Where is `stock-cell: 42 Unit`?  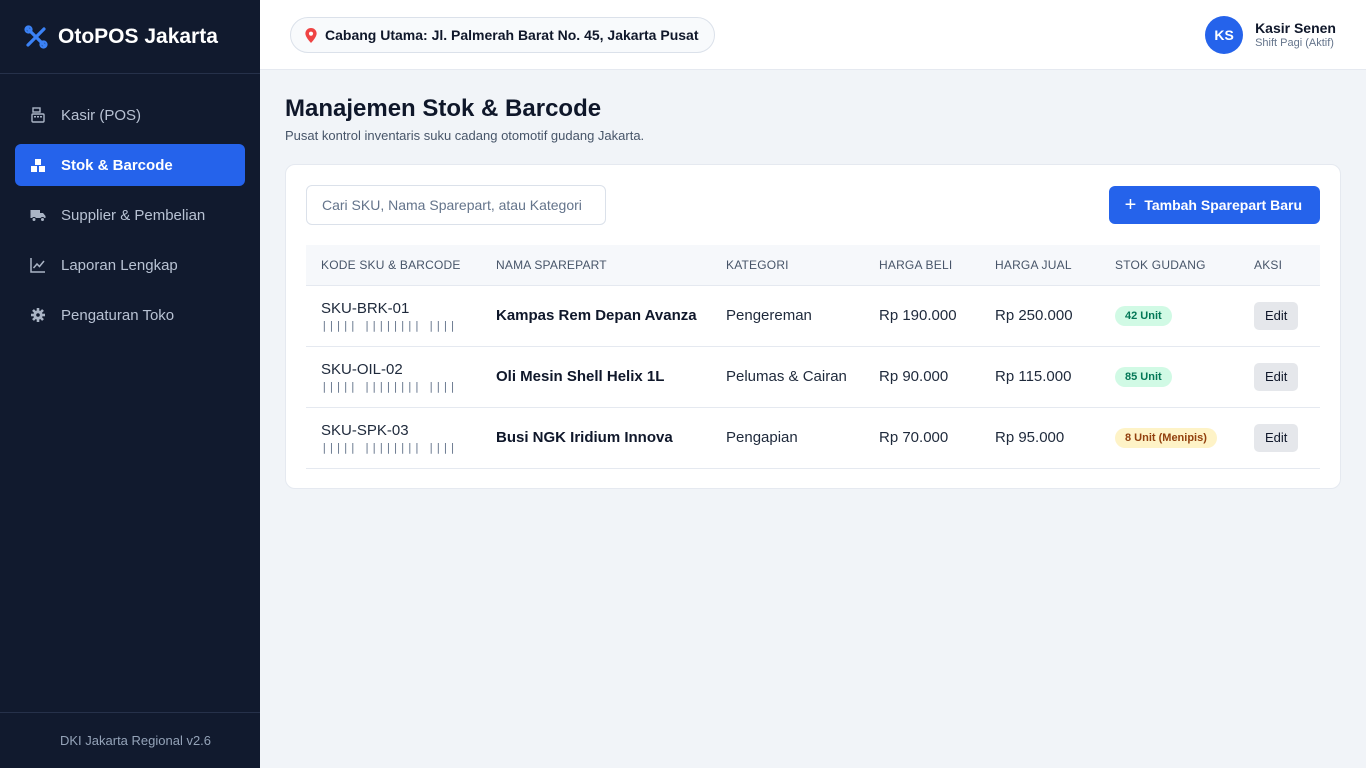 stock-cell: 42 Unit is located at coordinates (1169, 315).